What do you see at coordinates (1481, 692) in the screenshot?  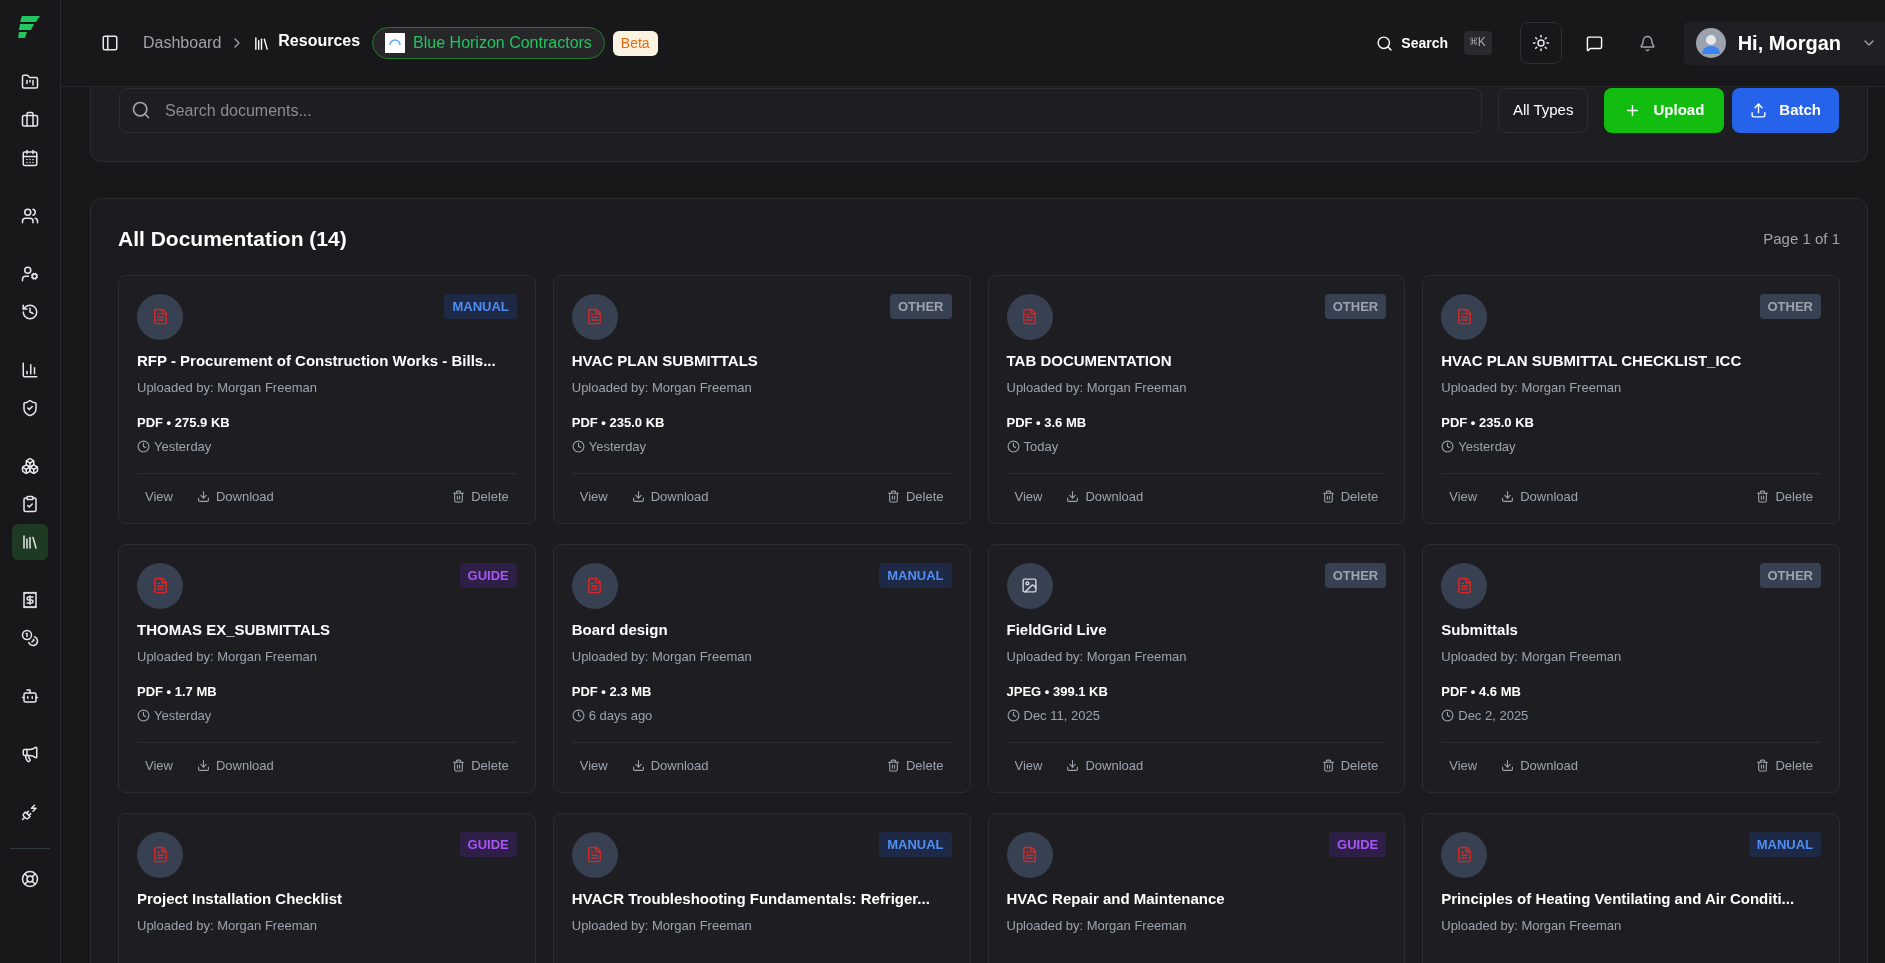 I see `file-meta: PDF • 4.6 MB` at bounding box center [1481, 692].